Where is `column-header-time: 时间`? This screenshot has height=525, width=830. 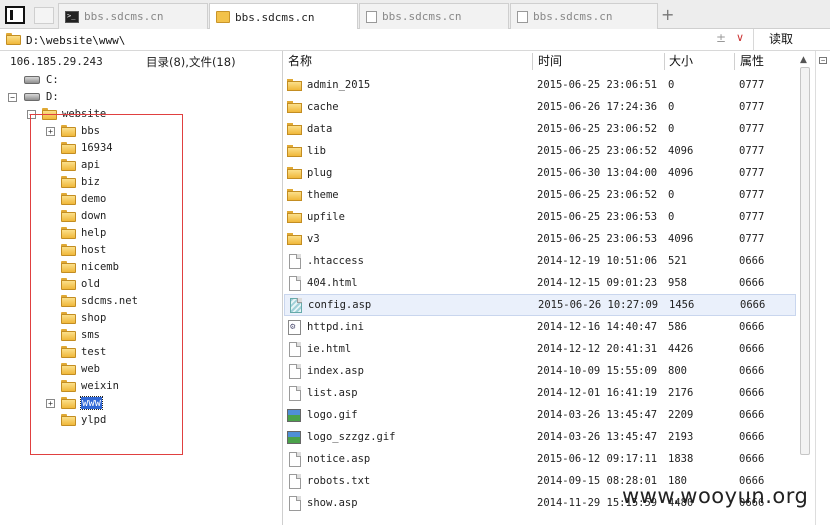
column-header-time: 时间 is located at coordinates (550, 61).